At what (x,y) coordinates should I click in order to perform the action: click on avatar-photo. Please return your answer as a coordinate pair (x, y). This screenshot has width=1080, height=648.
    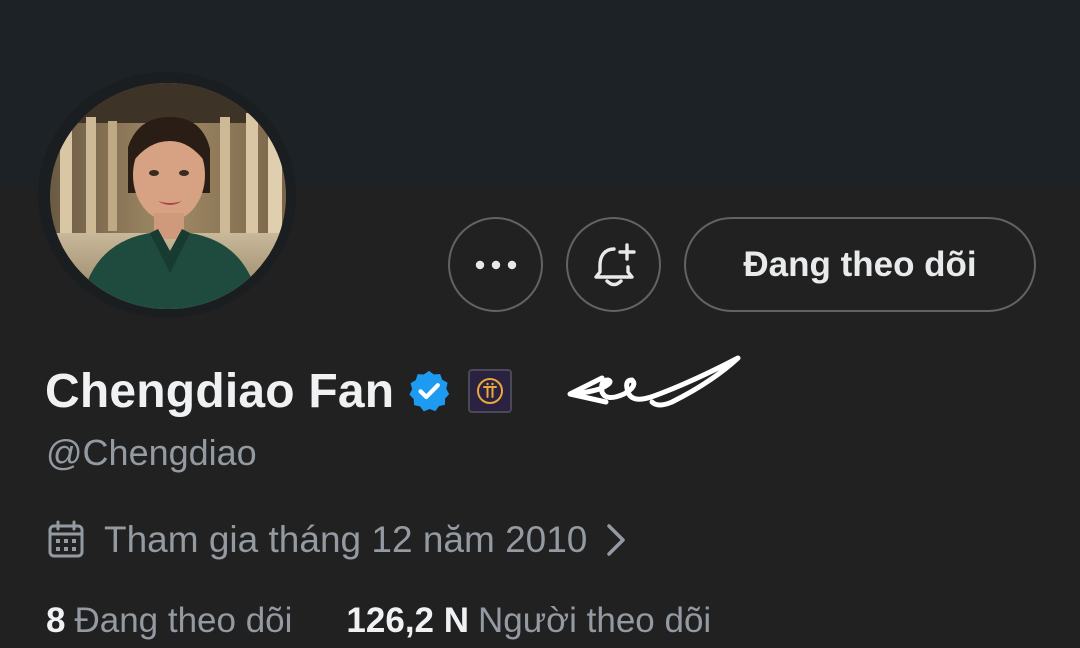
    Looking at the image, I should click on (168, 196).